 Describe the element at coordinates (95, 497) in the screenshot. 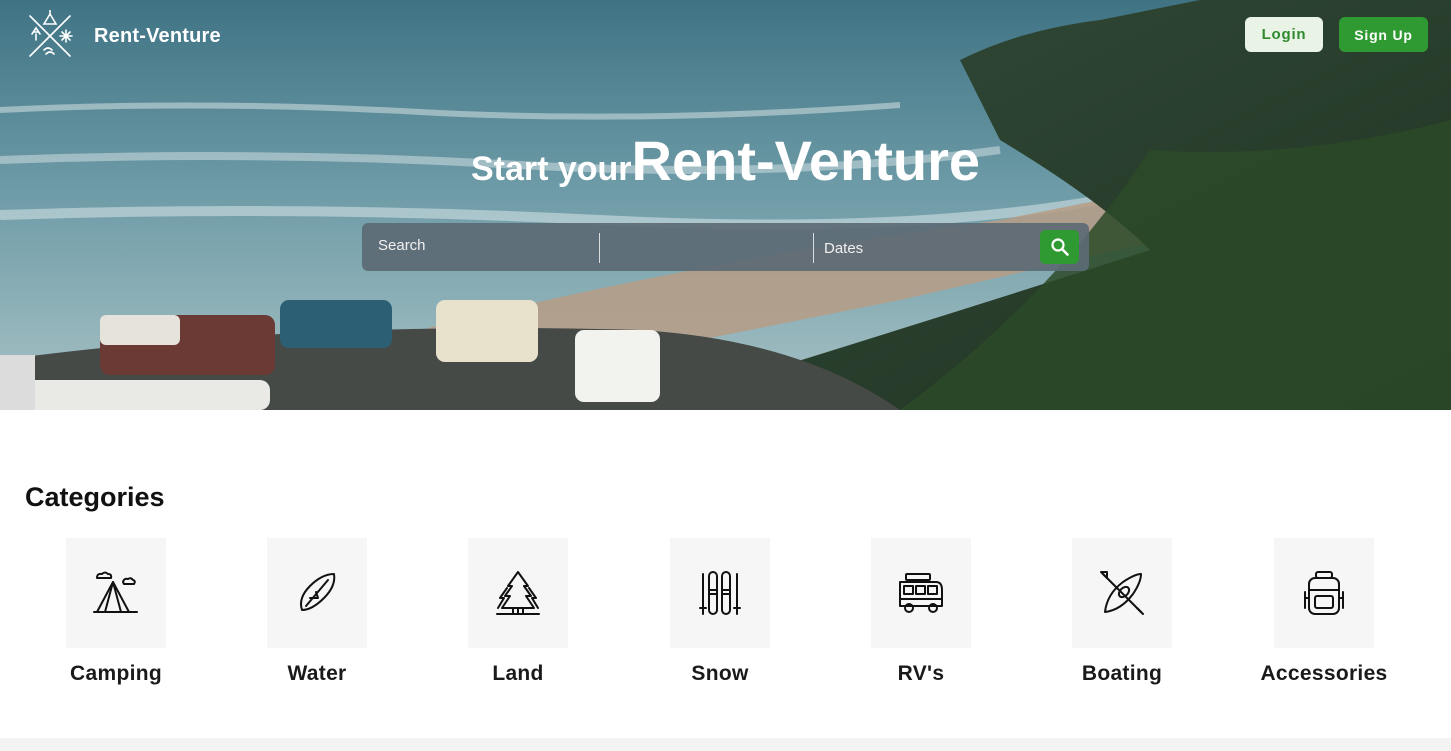

I see `categories-heading: Categories` at that location.